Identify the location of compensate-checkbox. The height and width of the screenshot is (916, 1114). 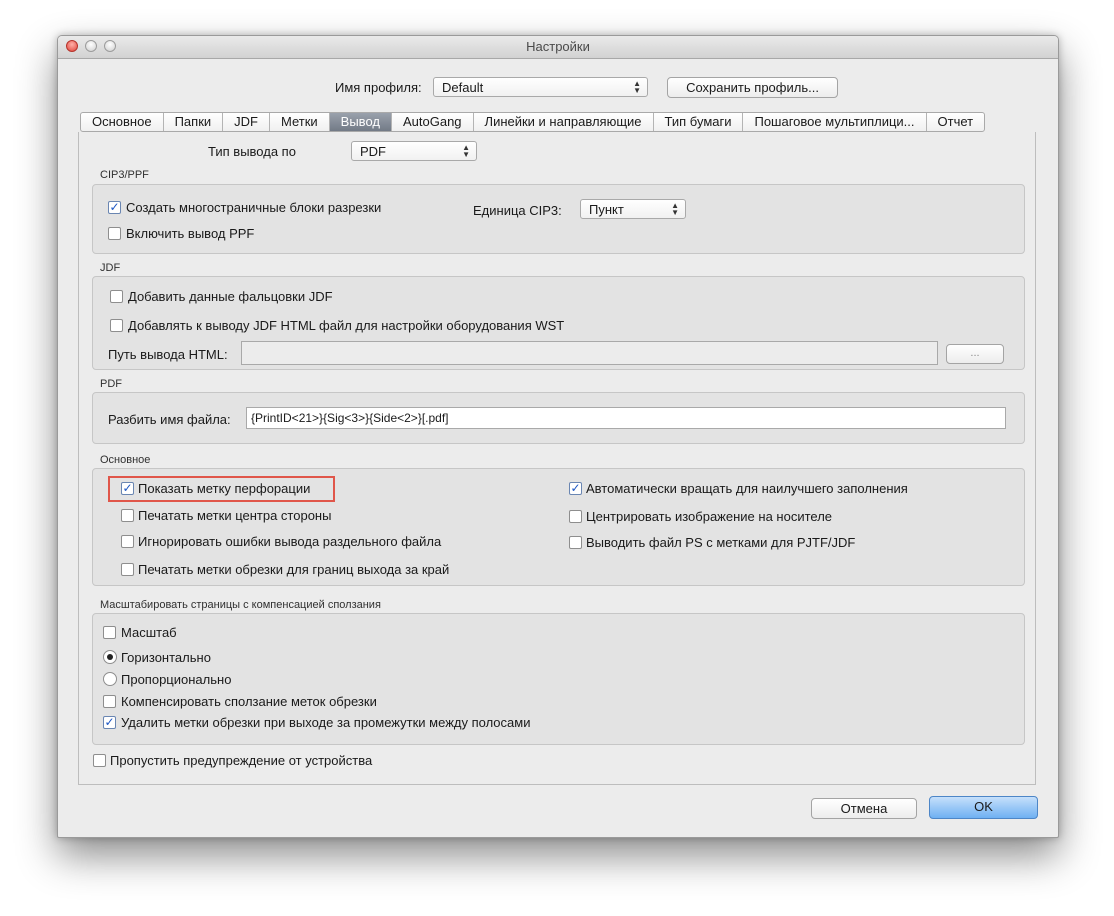
(109, 701).